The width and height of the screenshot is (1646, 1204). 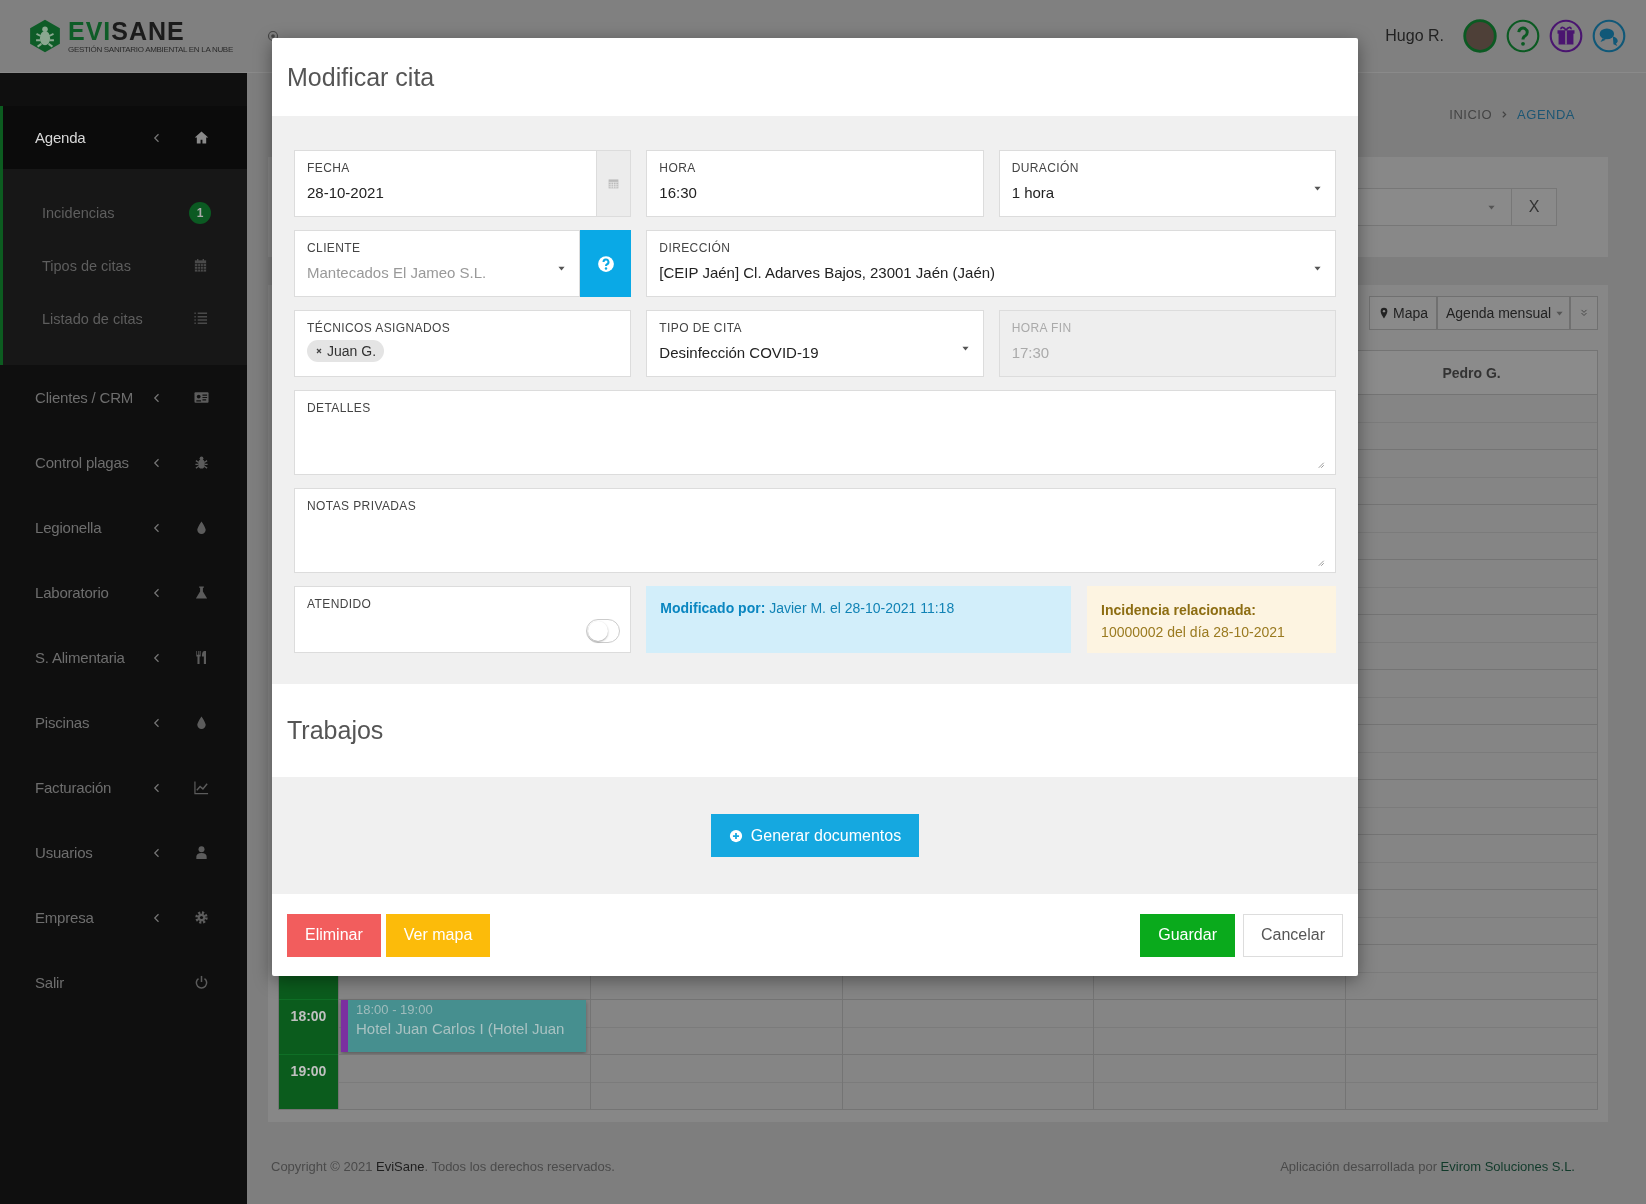 What do you see at coordinates (1292, 935) in the screenshot?
I see `action-button: Cancelar` at bounding box center [1292, 935].